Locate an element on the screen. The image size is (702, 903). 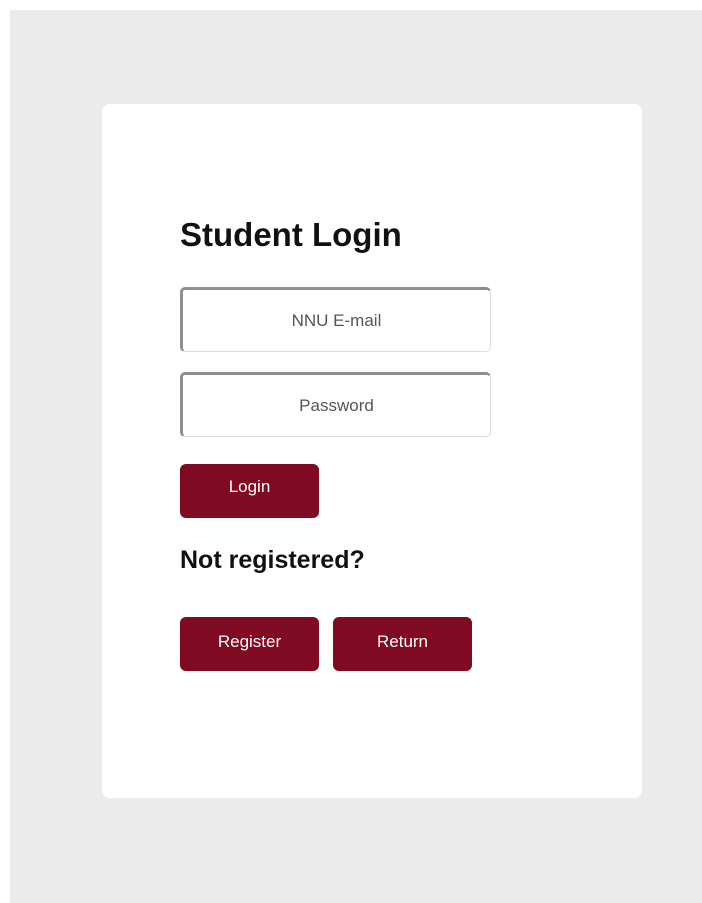
login-button: Login is located at coordinates (249, 491).